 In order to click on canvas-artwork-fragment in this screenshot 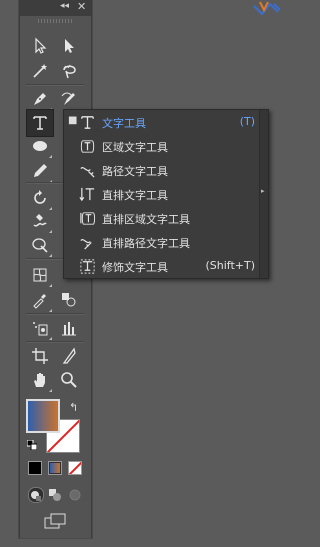, I will do `click(267, 8)`.